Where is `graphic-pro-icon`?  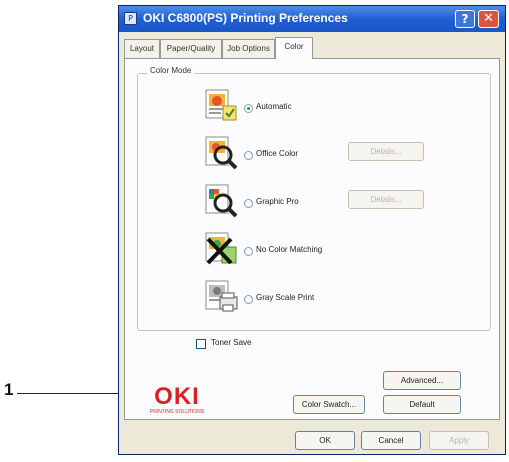
graphic-pro-icon is located at coordinates (221, 201).